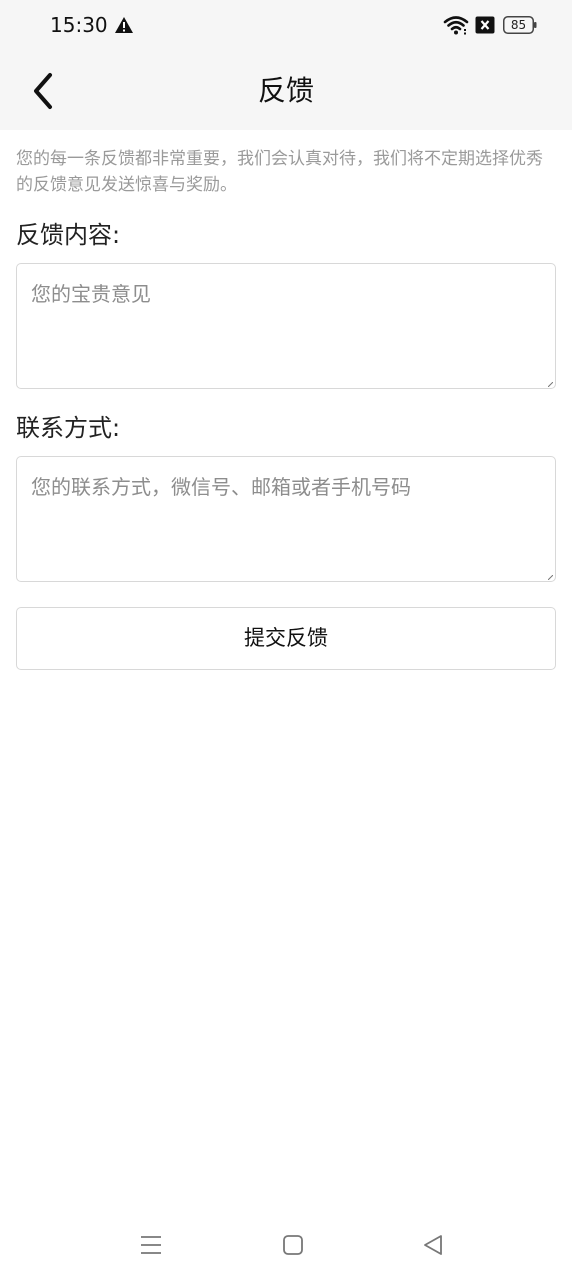 The width and height of the screenshot is (572, 1280). I want to click on status-bar: 15:30 85, so click(286, 26).